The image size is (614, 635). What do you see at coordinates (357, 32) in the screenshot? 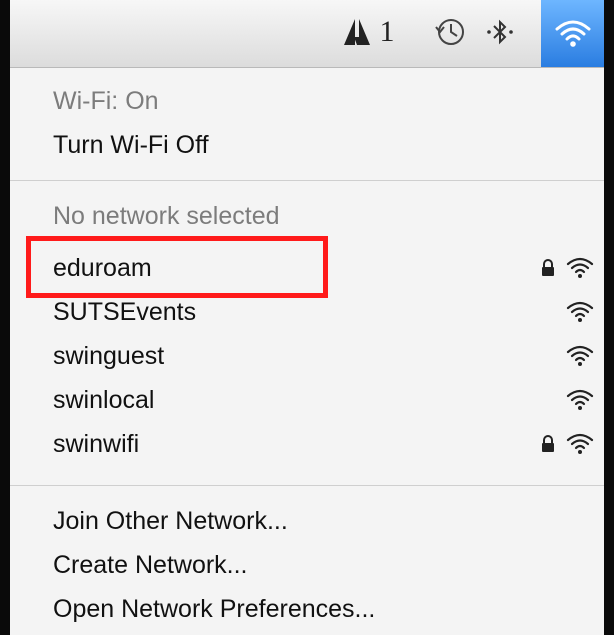
I see `adobe-icon` at bounding box center [357, 32].